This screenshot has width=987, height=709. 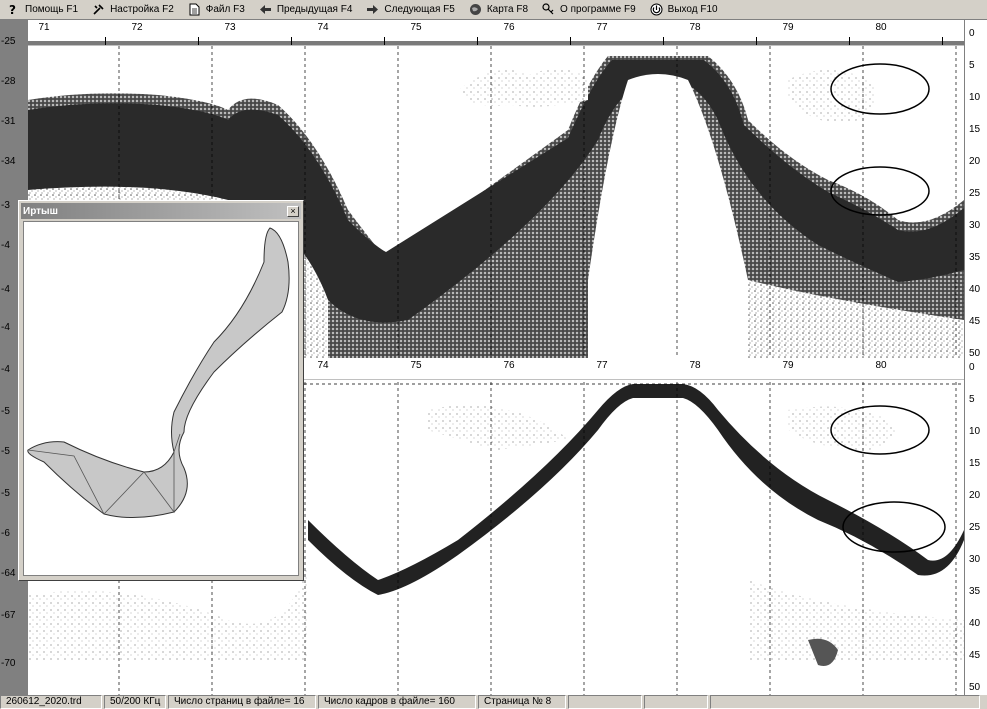 I want to click on close-icon: ×, so click(x=293, y=211).